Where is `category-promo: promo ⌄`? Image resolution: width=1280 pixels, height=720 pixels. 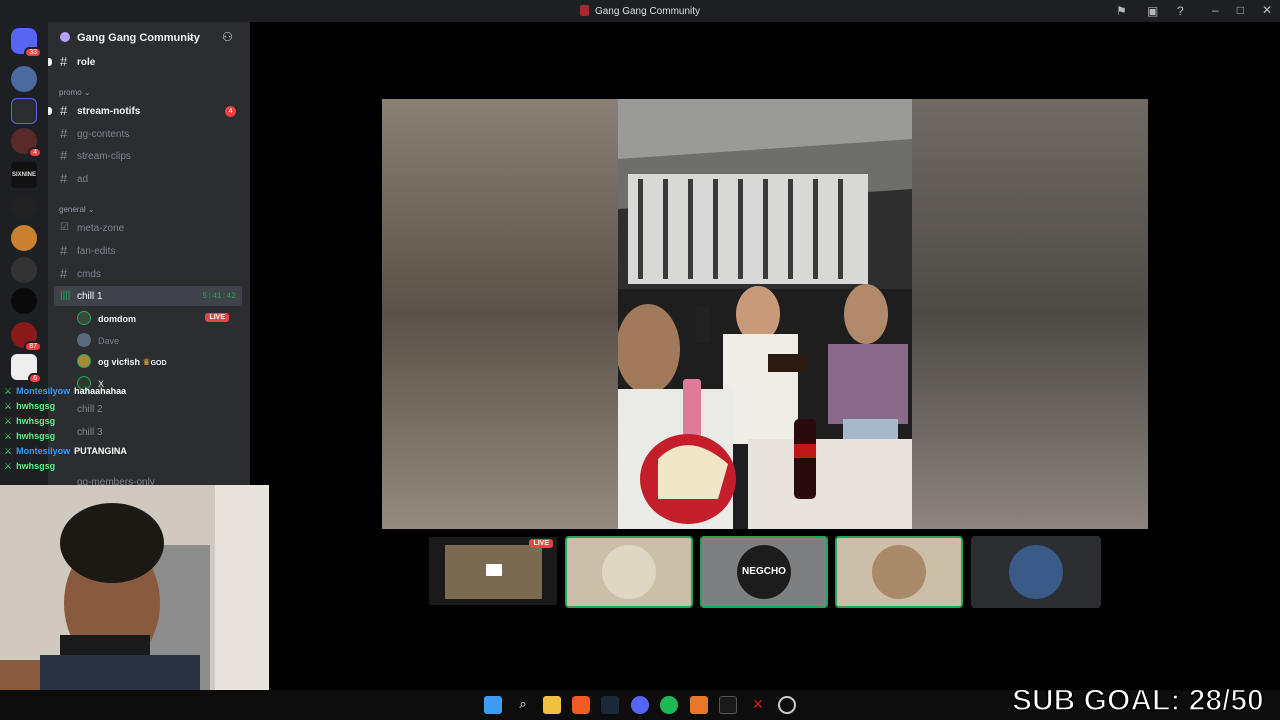 category-promo: promo ⌄ is located at coordinates (75, 92).